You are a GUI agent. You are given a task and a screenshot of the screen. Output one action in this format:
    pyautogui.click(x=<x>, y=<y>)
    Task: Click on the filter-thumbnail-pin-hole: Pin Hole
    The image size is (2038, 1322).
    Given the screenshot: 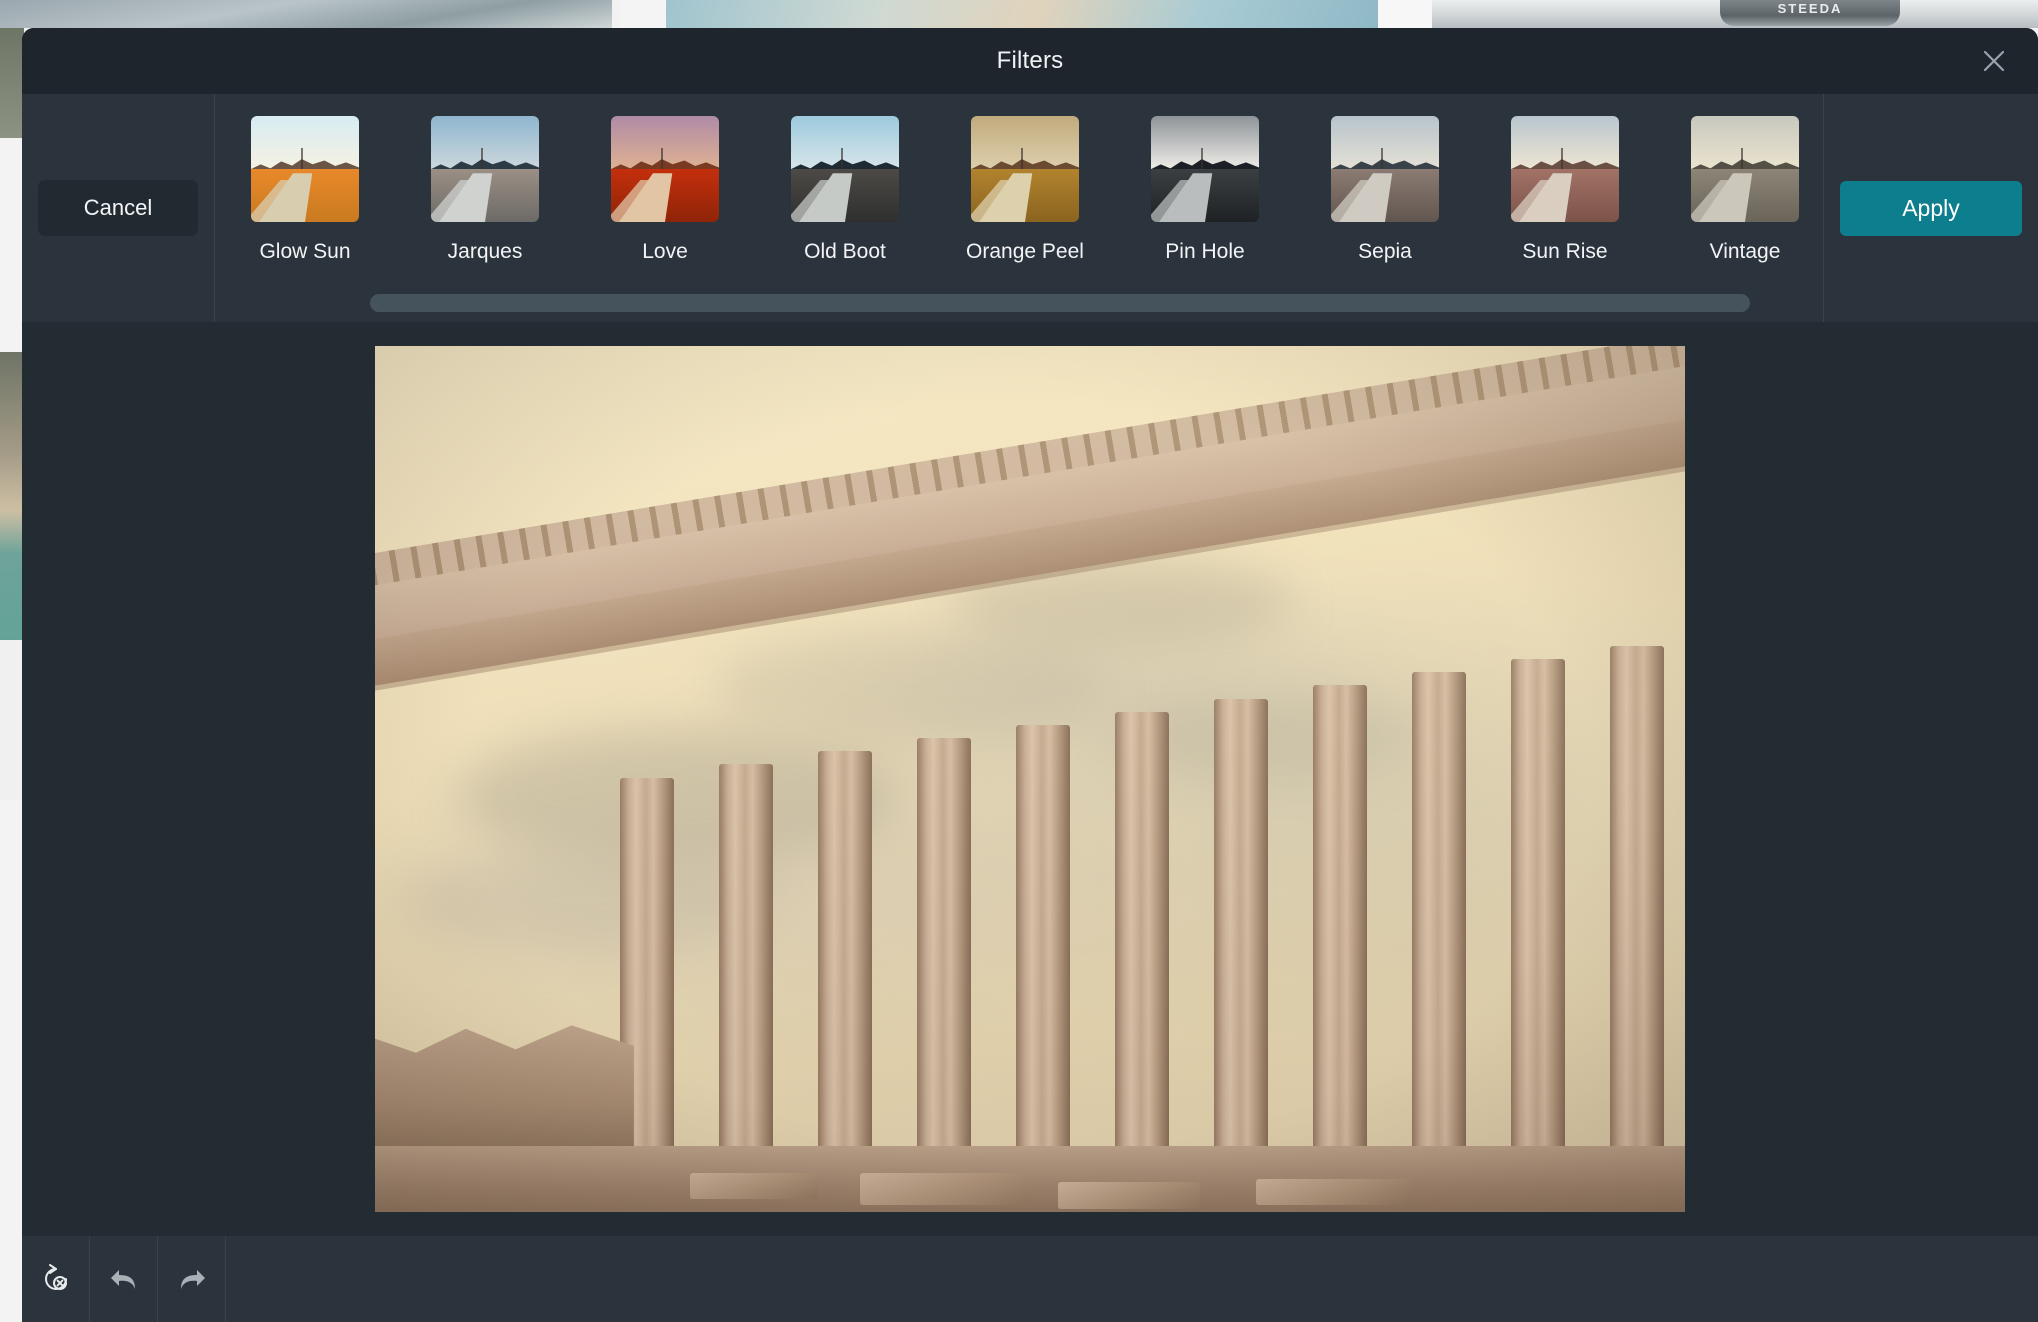 What is the action you would take?
    pyautogui.click(x=1205, y=190)
    